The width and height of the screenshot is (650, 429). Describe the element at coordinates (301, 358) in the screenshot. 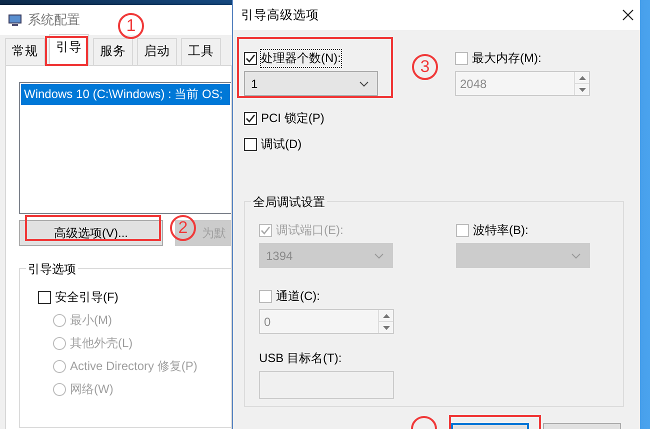

I see `field-label: USB 目标名(T):` at that location.